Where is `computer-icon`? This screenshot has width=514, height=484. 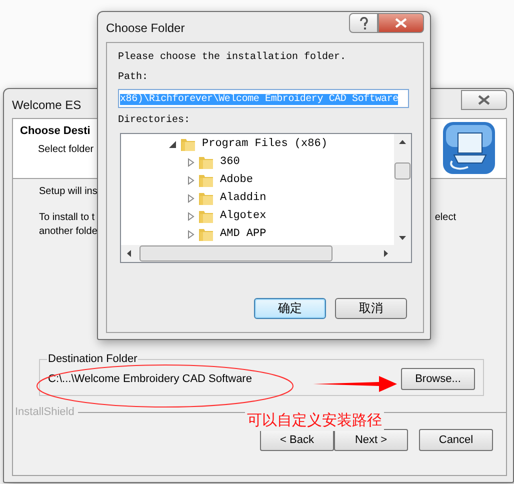 computer-icon is located at coordinates (469, 148).